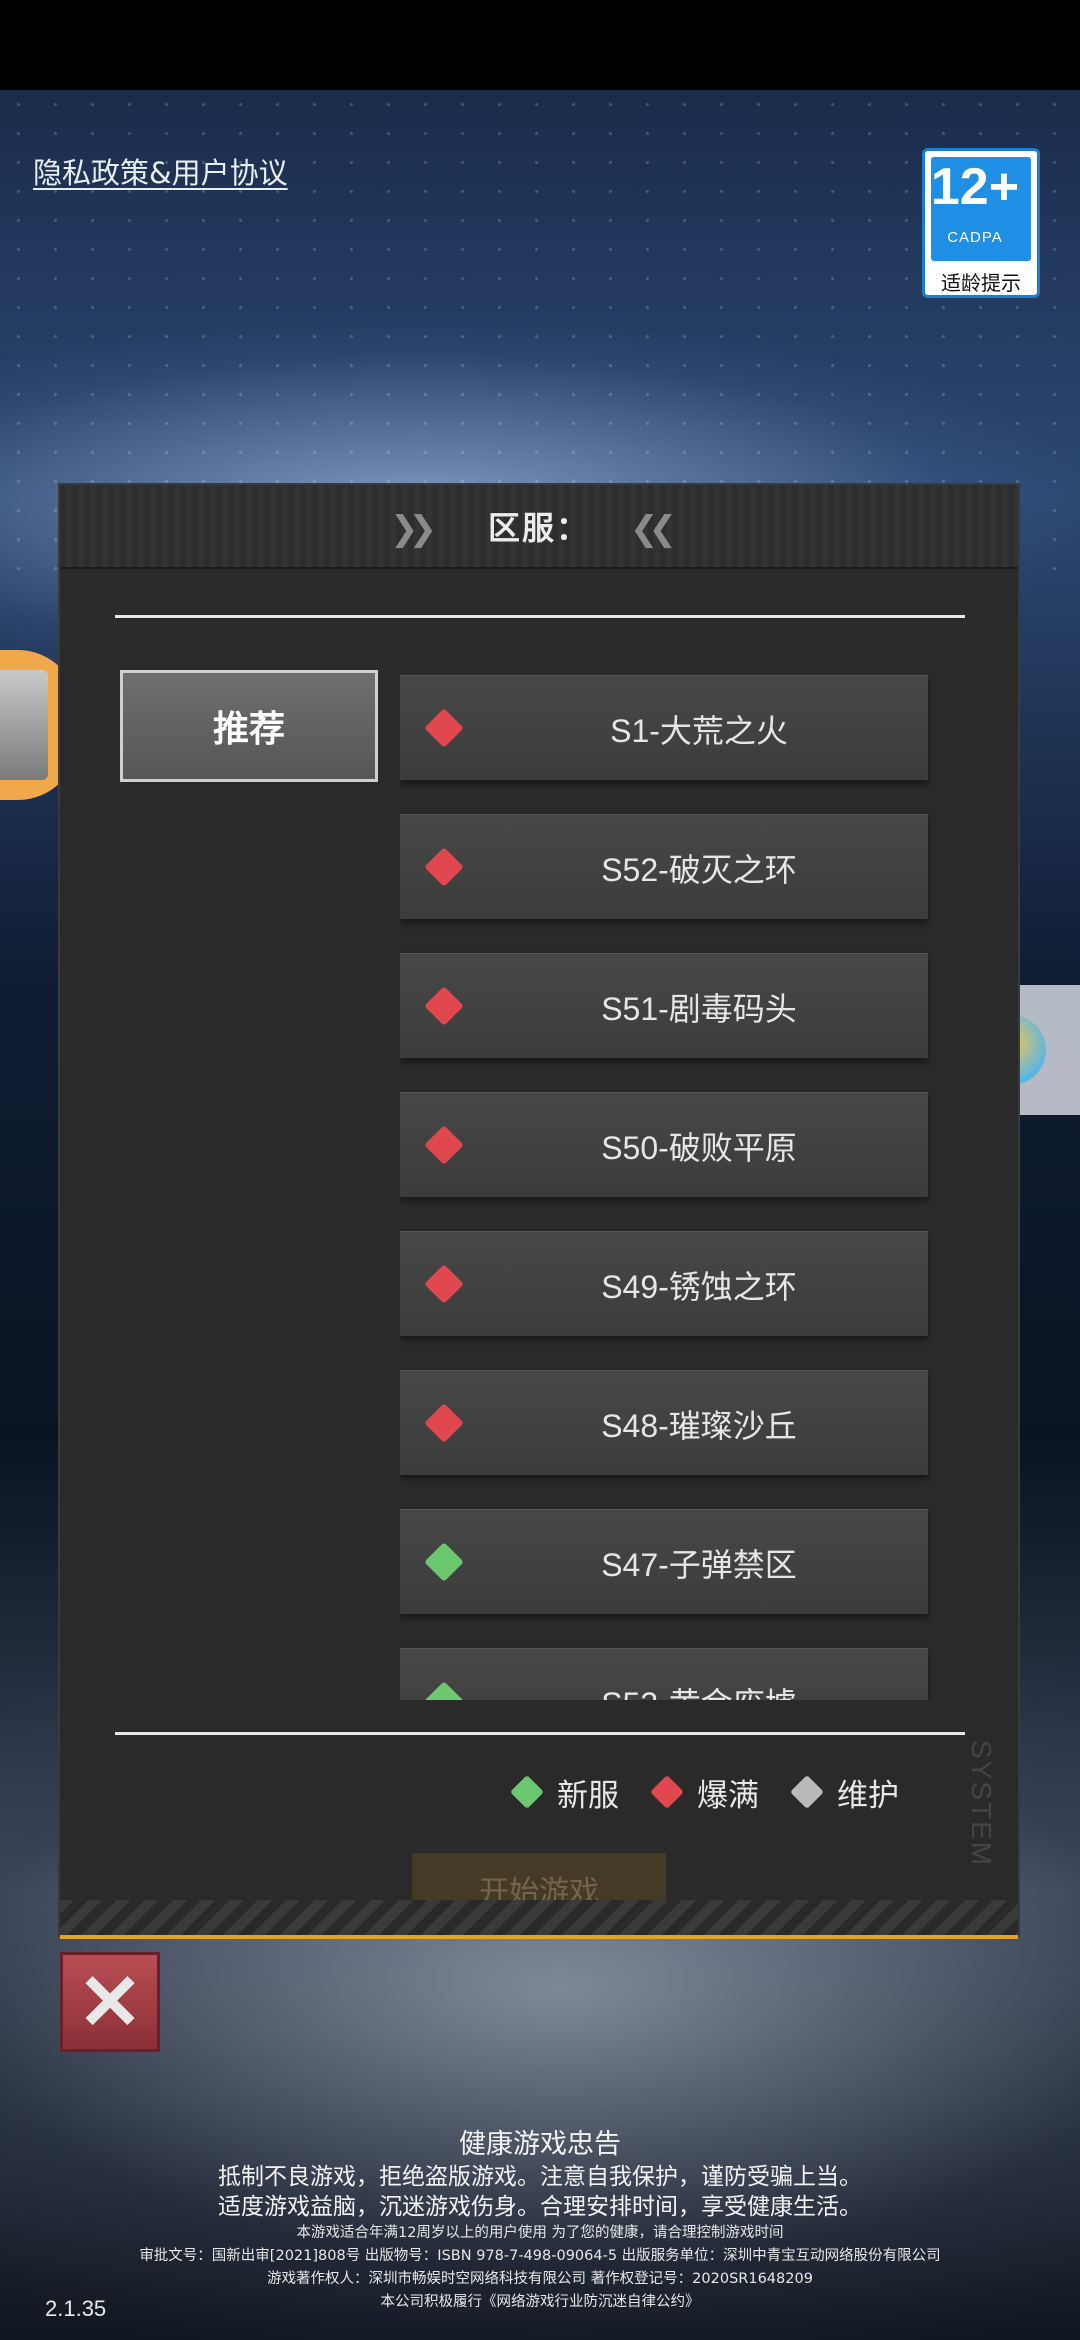  Describe the element at coordinates (539, 1919) in the screenshot. I see `panel-footer` at that location.